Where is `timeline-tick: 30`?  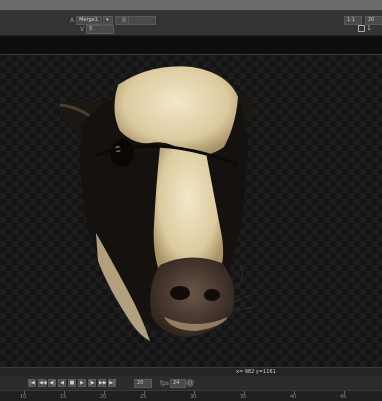
timeline-tick: 30 is located at coordinates (193, 397).